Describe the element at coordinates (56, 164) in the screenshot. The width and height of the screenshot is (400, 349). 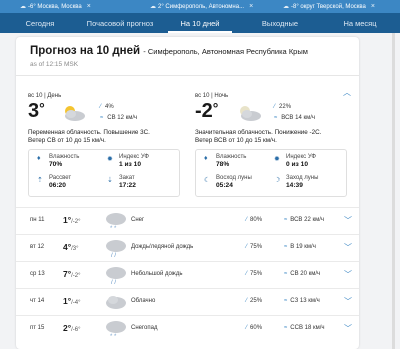
I see `humidity-value: 70%` at that location.